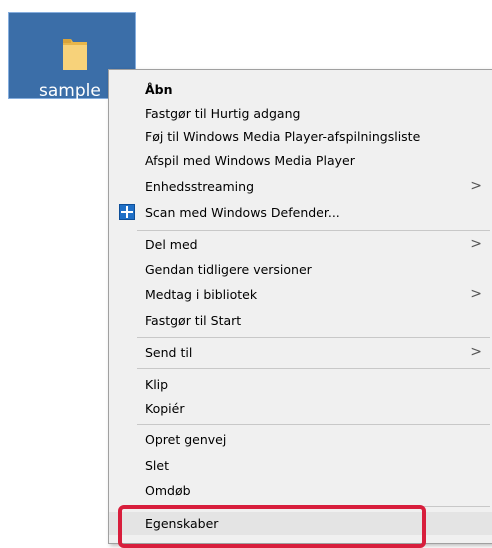 This screenshot has width=492, height=548. What do you see at coordinates (75, 54) in the screenshot?
I see `folder-icon` at bounding box center [75, 54].